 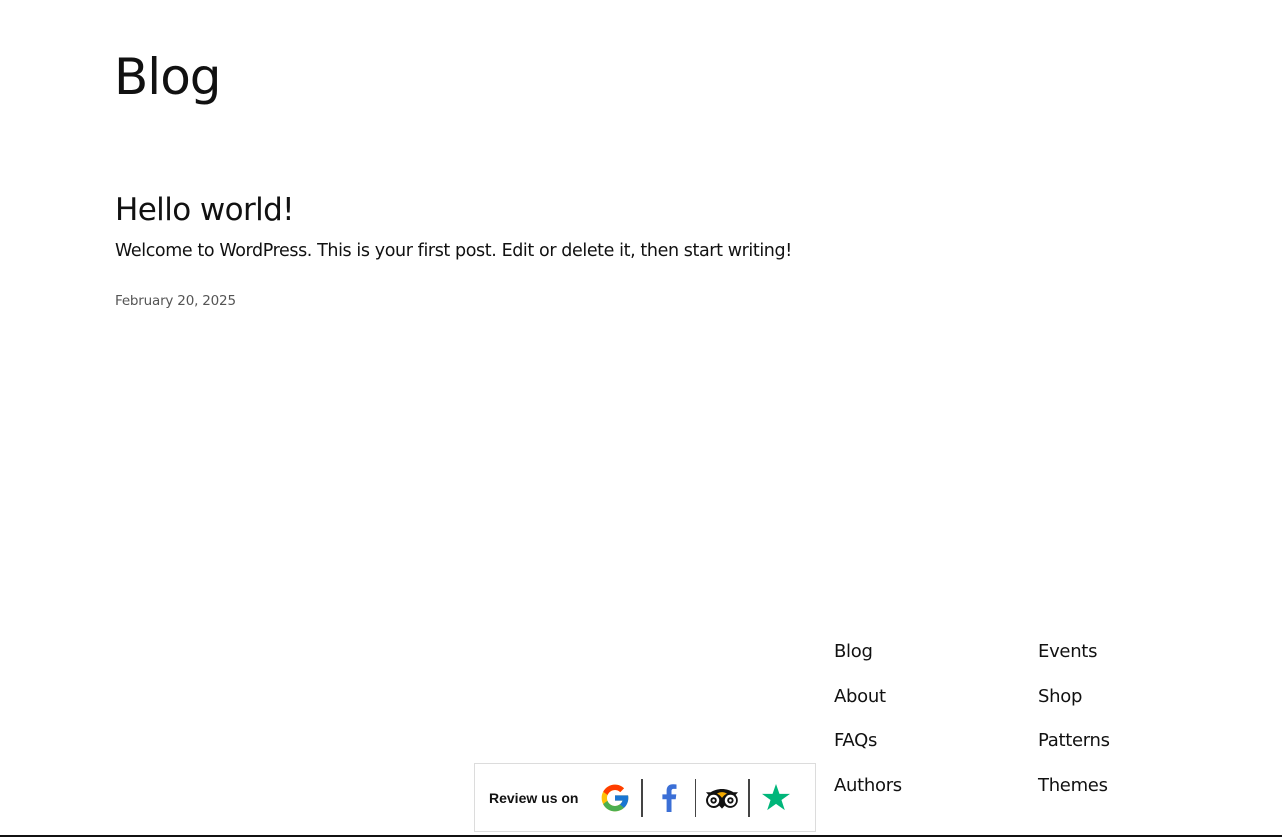 What do you see at coordinates (936, 707) in the screenshot?
I see `footer-link-about: About` at bounding box center [936, 707].